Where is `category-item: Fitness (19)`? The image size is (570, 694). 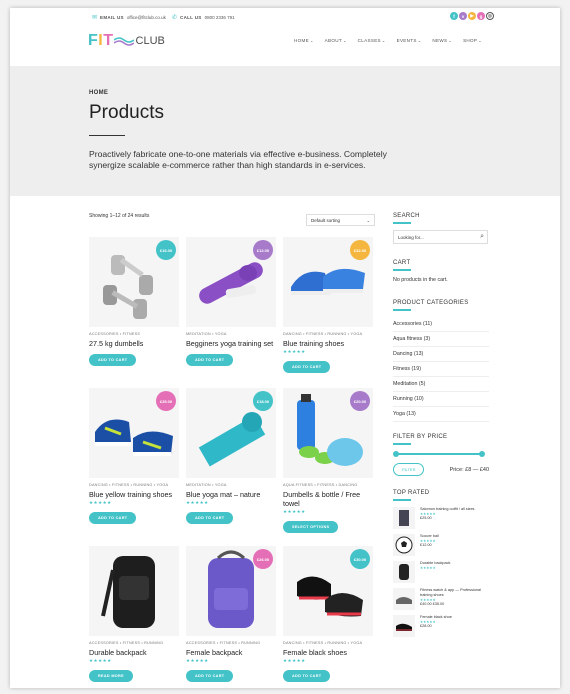 category-item: Fitness (19) is located at coordinates (441, 369).